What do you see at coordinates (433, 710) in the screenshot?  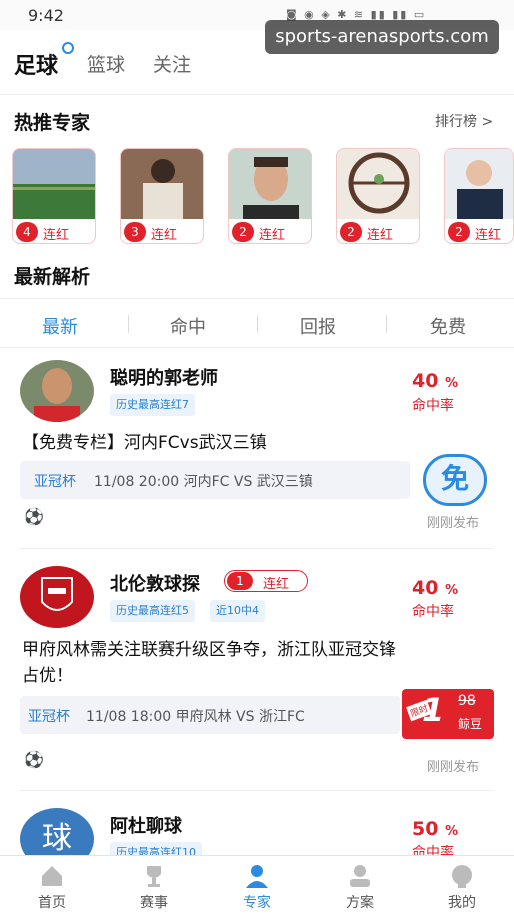 I see `price-current: 1` at bounding box center [433, 710].